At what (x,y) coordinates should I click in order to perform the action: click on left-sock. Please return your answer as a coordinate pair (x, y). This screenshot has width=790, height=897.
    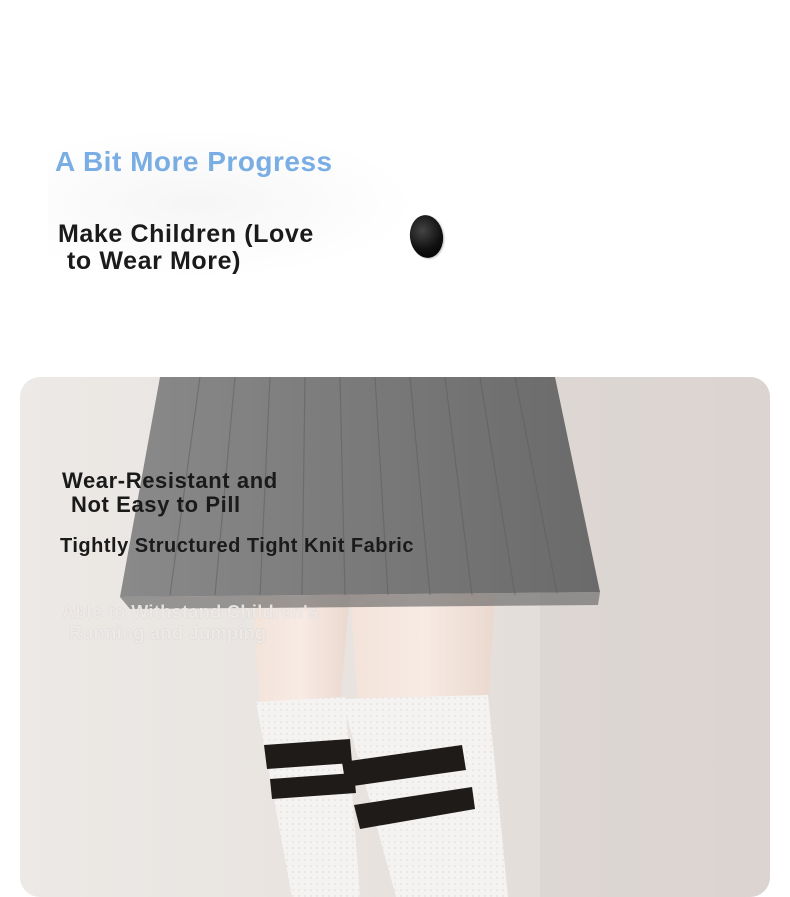
    Looking at the image, I should click on (308, 797).